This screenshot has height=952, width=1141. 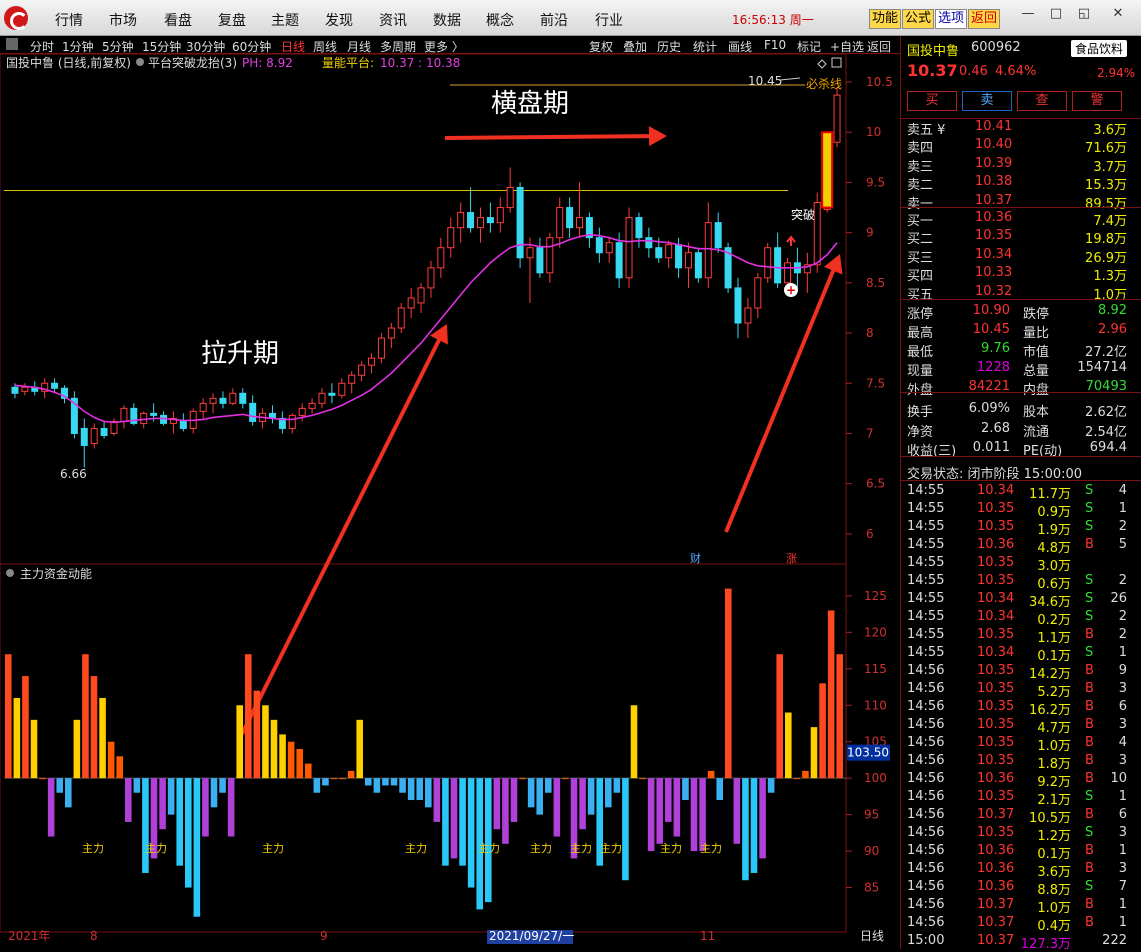 What do you see at coordinates (554, 20) in the screenshot?
I see `menu-item: 前沿` at bounding box center [554, 20].